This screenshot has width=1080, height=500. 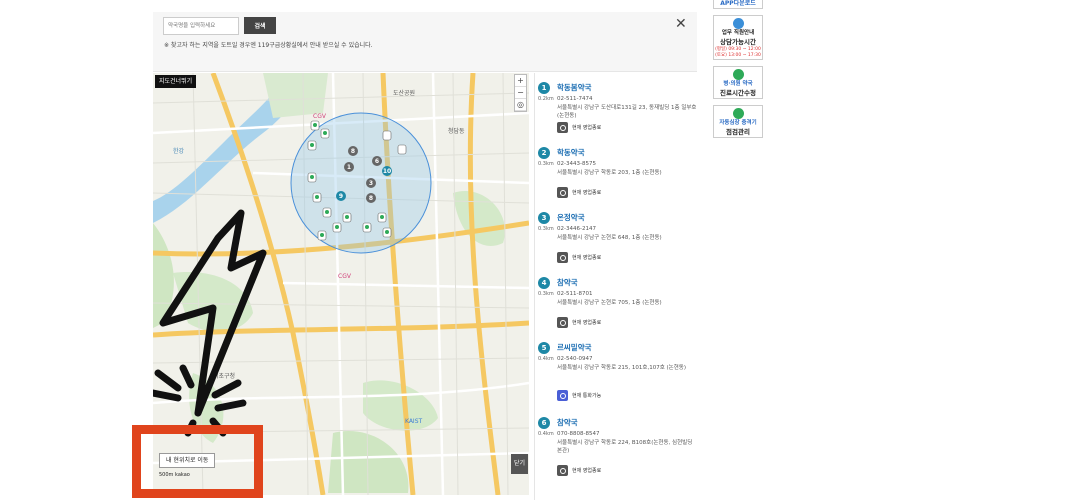 I want to click on item-number: 1, so click(x=544, y=88).